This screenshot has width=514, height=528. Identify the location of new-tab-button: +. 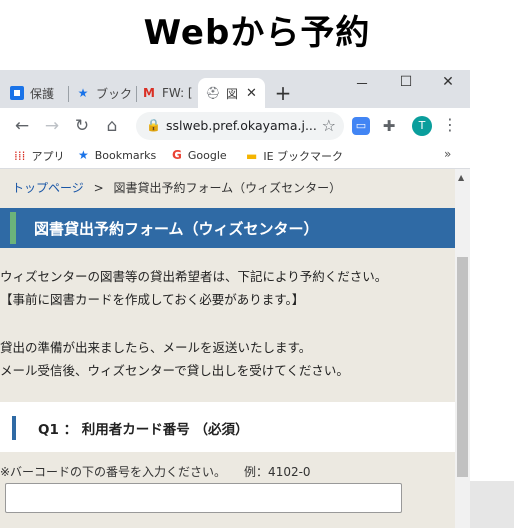
(283, 93).